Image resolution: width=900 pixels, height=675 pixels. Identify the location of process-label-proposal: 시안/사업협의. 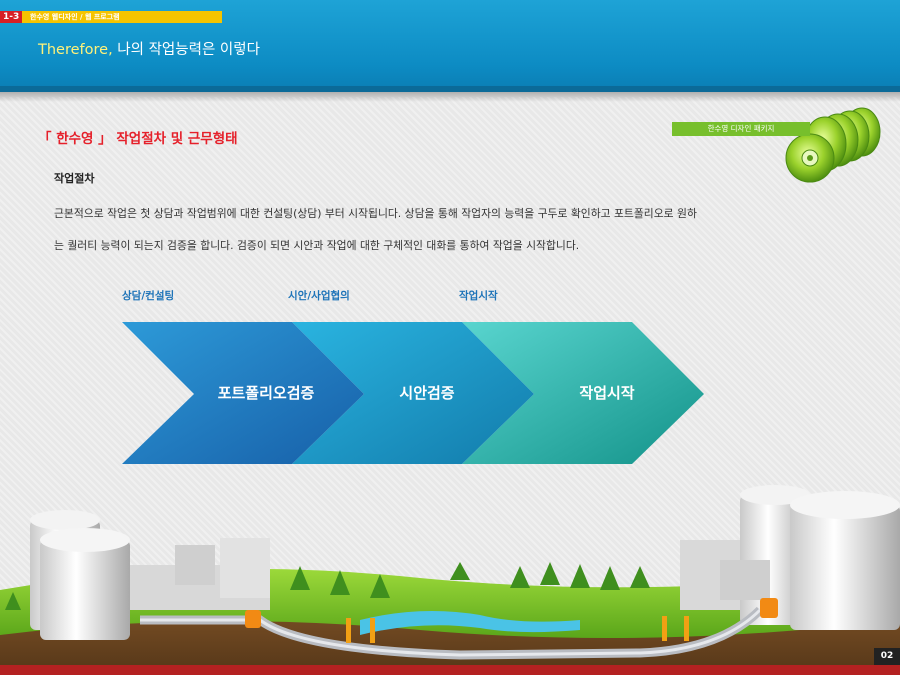
(319, 296).